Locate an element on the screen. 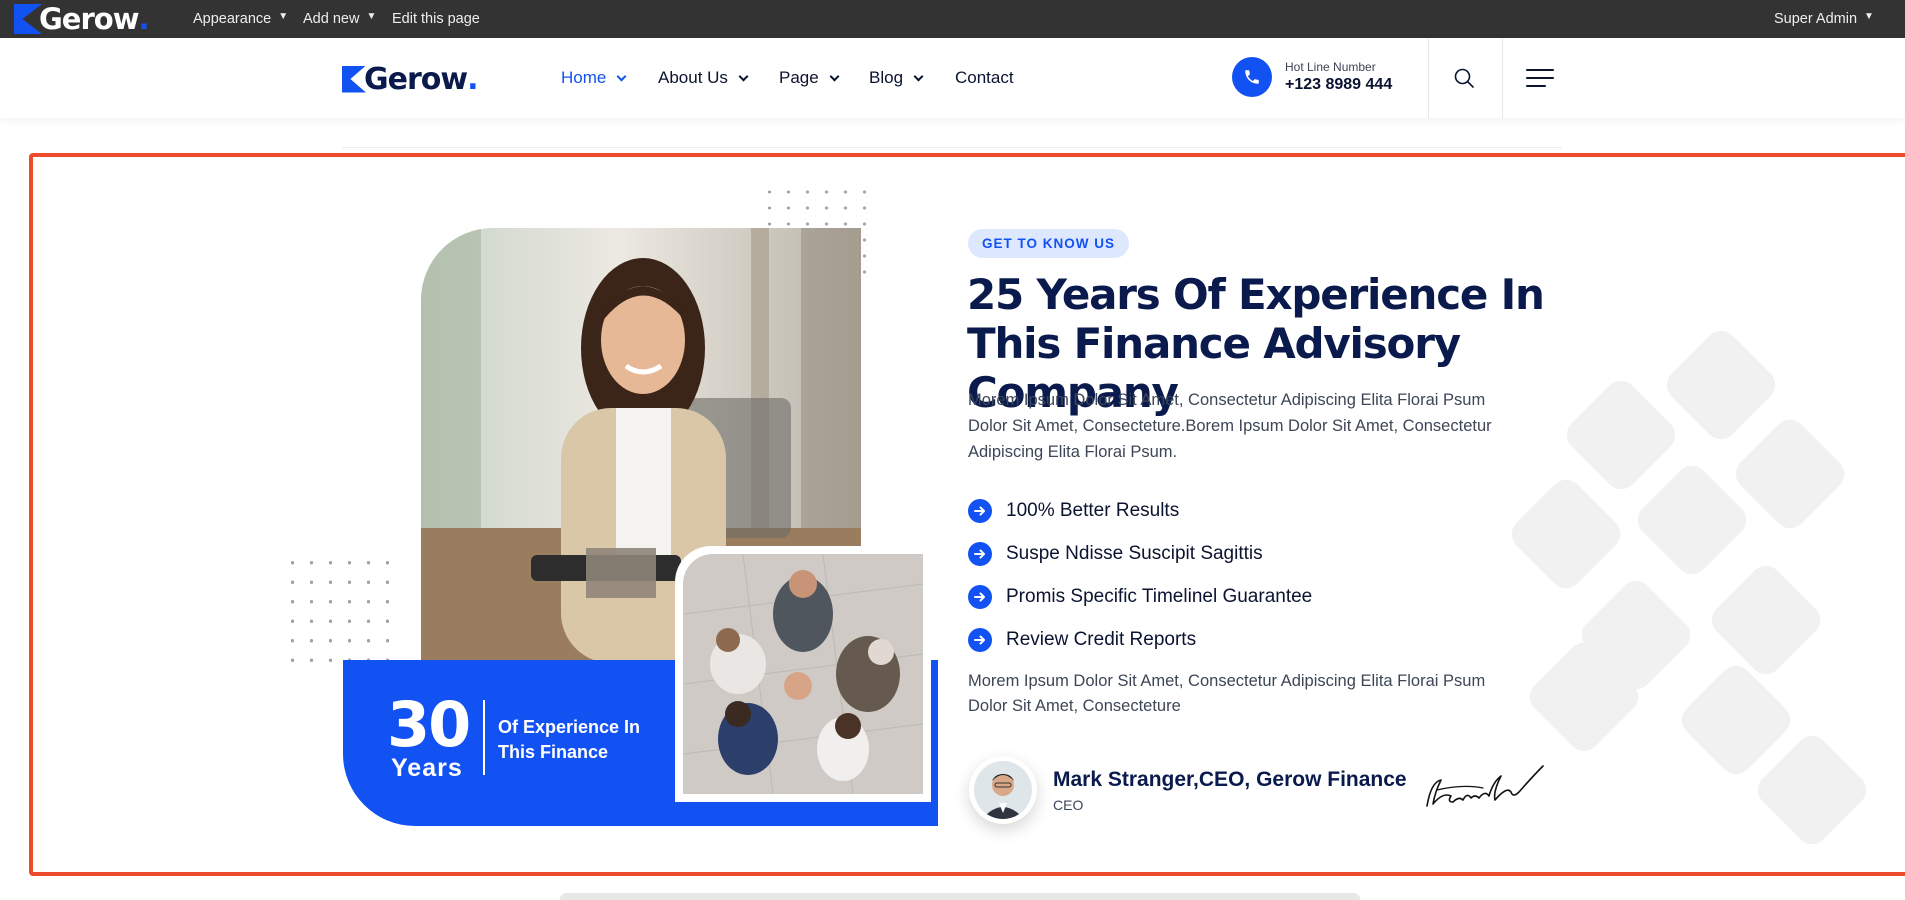 This screenshot has height=900, width=1905. ceo-photo is located at coordinates (1003, 790).